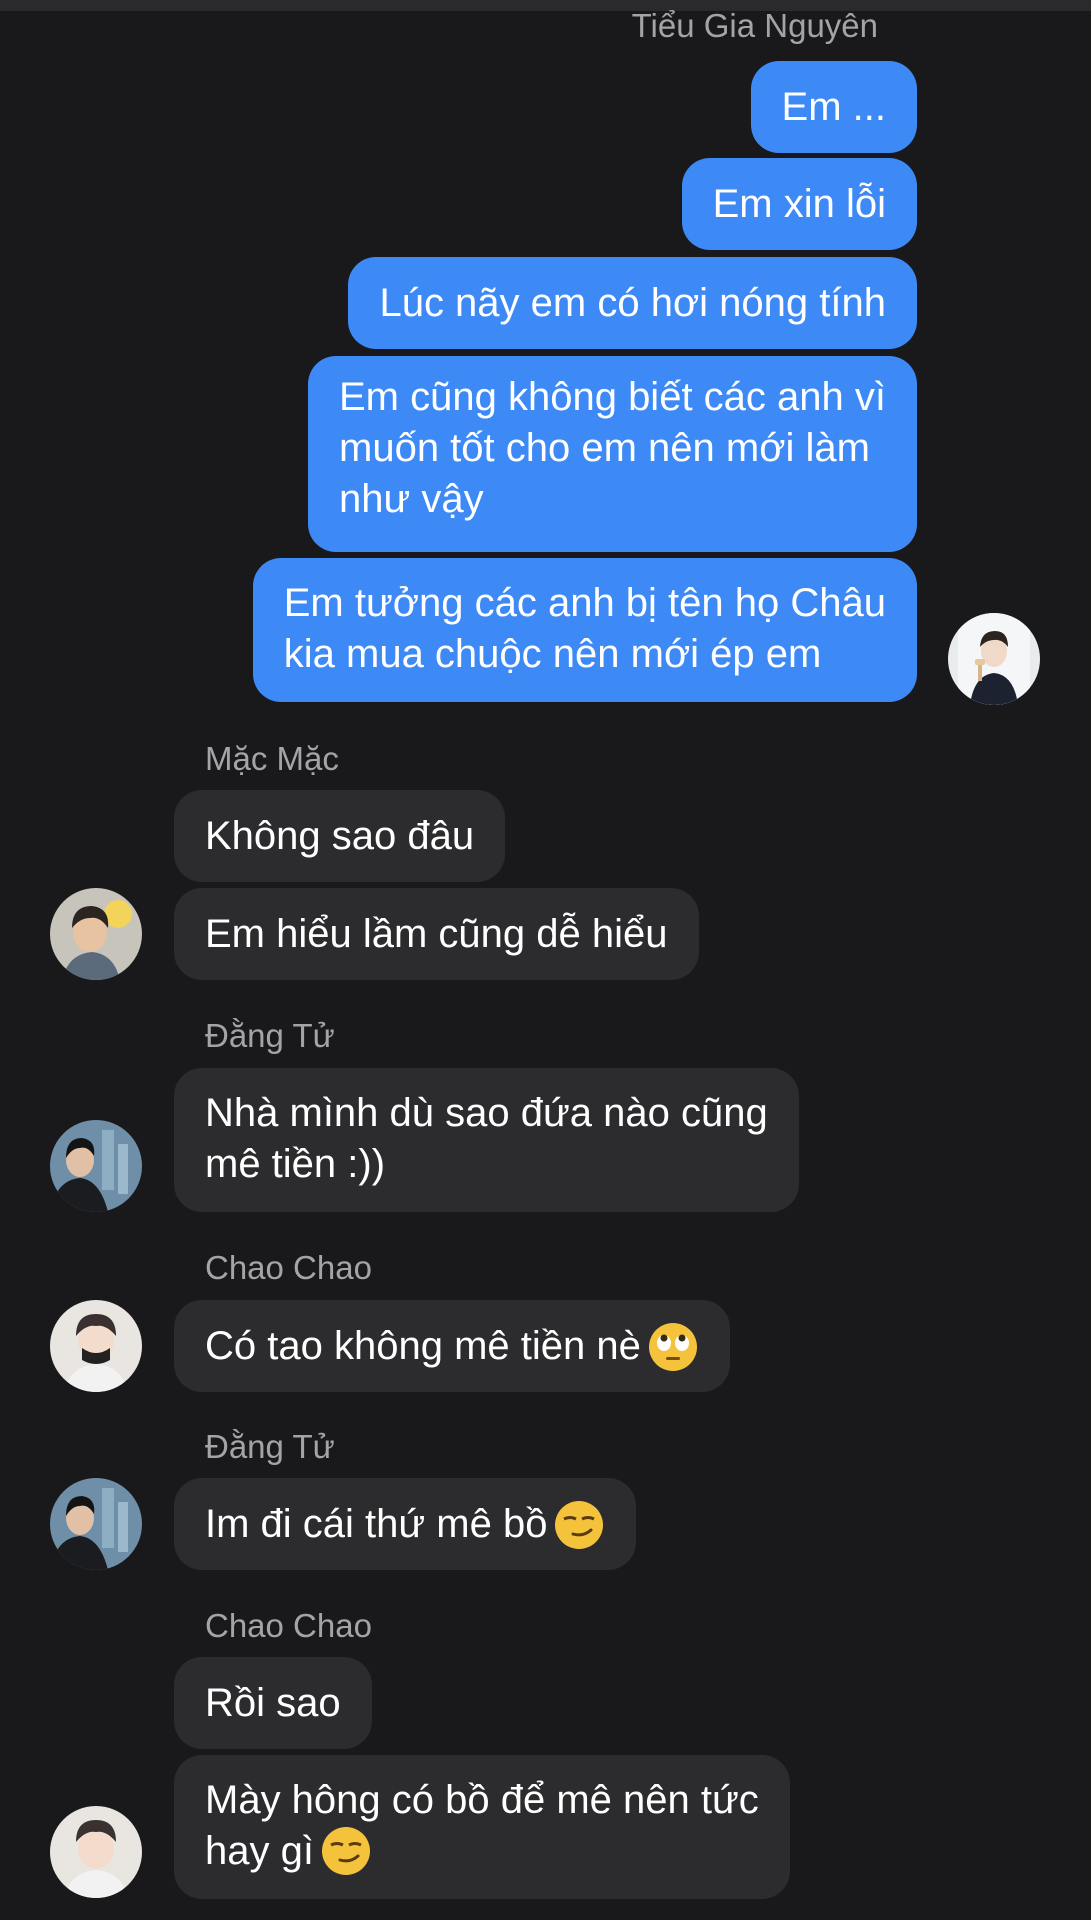 This screenshot has width=1091, height=1920. I want to click on message-bubble-received: Rồi sao, so click(273, 1703).